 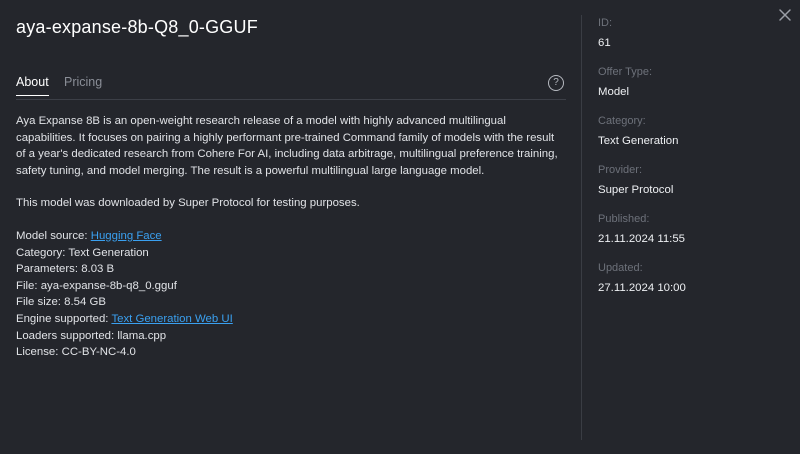 What do you see at coordinates (688, 236) in the screenshot?
I see `published-field: Published: 21.11.2024 11:55` at bounding box center [688, 236].